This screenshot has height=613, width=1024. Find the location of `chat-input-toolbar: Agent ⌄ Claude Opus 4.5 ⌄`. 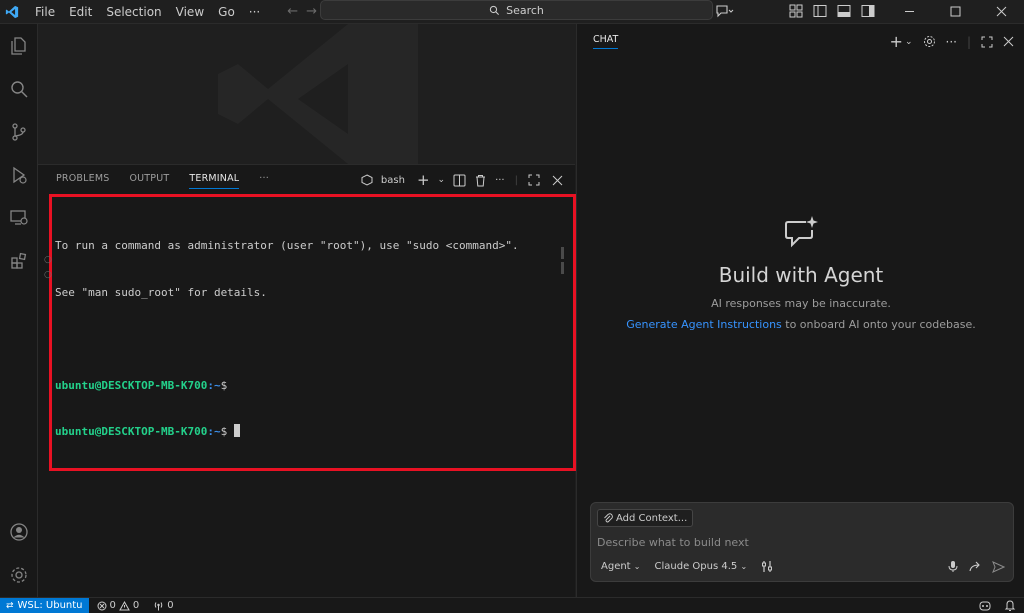

chat-input-toolbar: Agent ⌄ Claude Opus 4.5 ⌄ is located at coordinates (687, 566).